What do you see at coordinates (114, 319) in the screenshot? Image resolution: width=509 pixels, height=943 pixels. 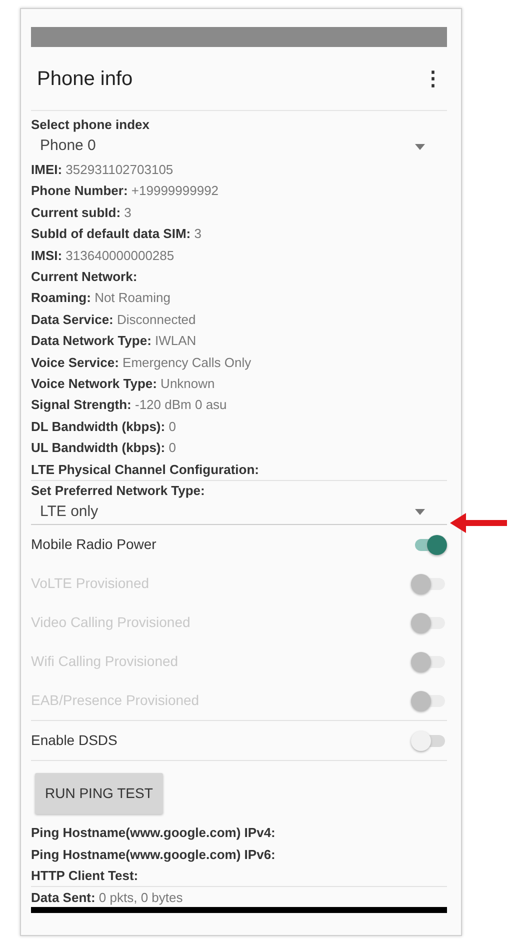 I see `info-line: Data Service: Disconnected` at bounding box center [114, 319].